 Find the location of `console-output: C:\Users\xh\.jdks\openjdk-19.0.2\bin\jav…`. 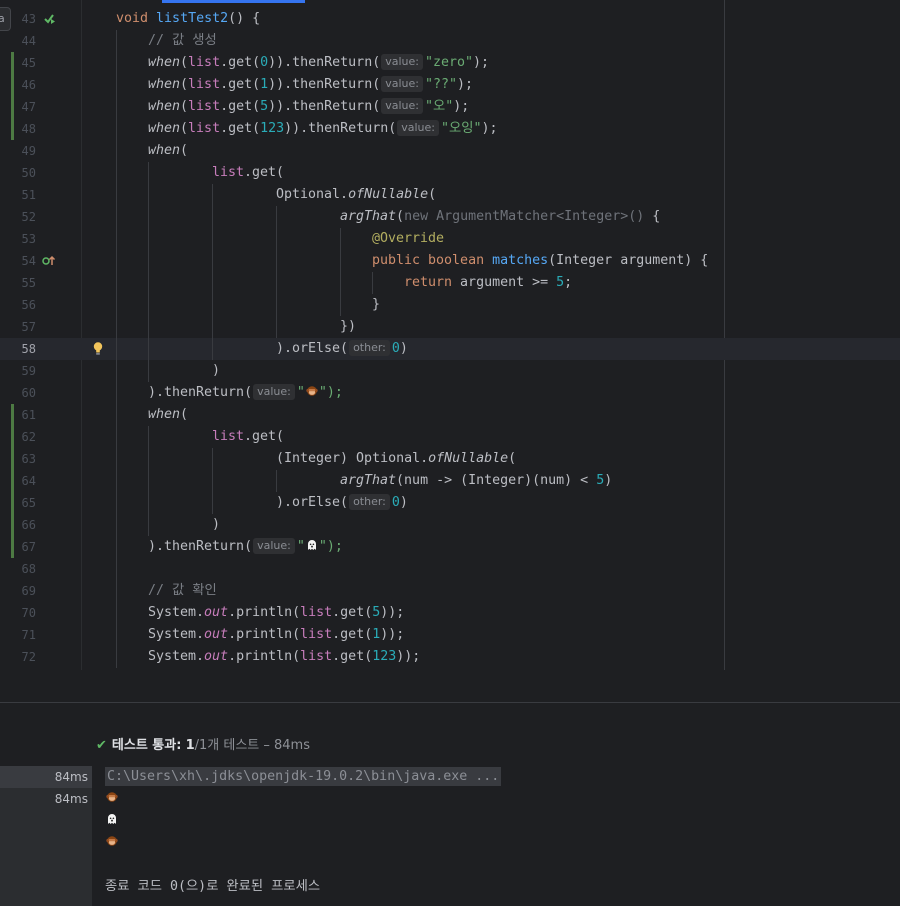

console-output: C:\Users\xh\.jdks\openjdk-19.0.2\bin\jav… is located at coordinates (502, 832).